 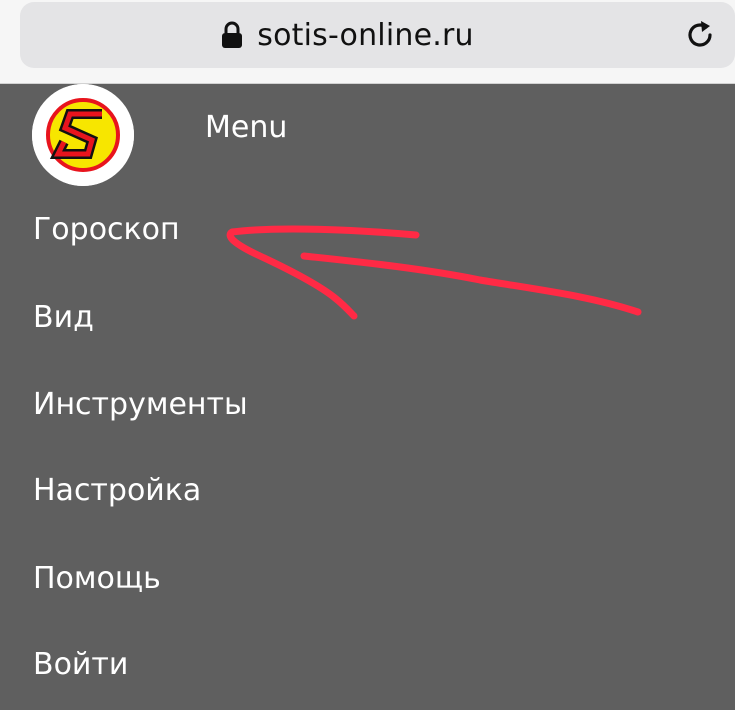 I want to click on browser-toolbar: sotis-online.ru, so click(x=367, y=42).